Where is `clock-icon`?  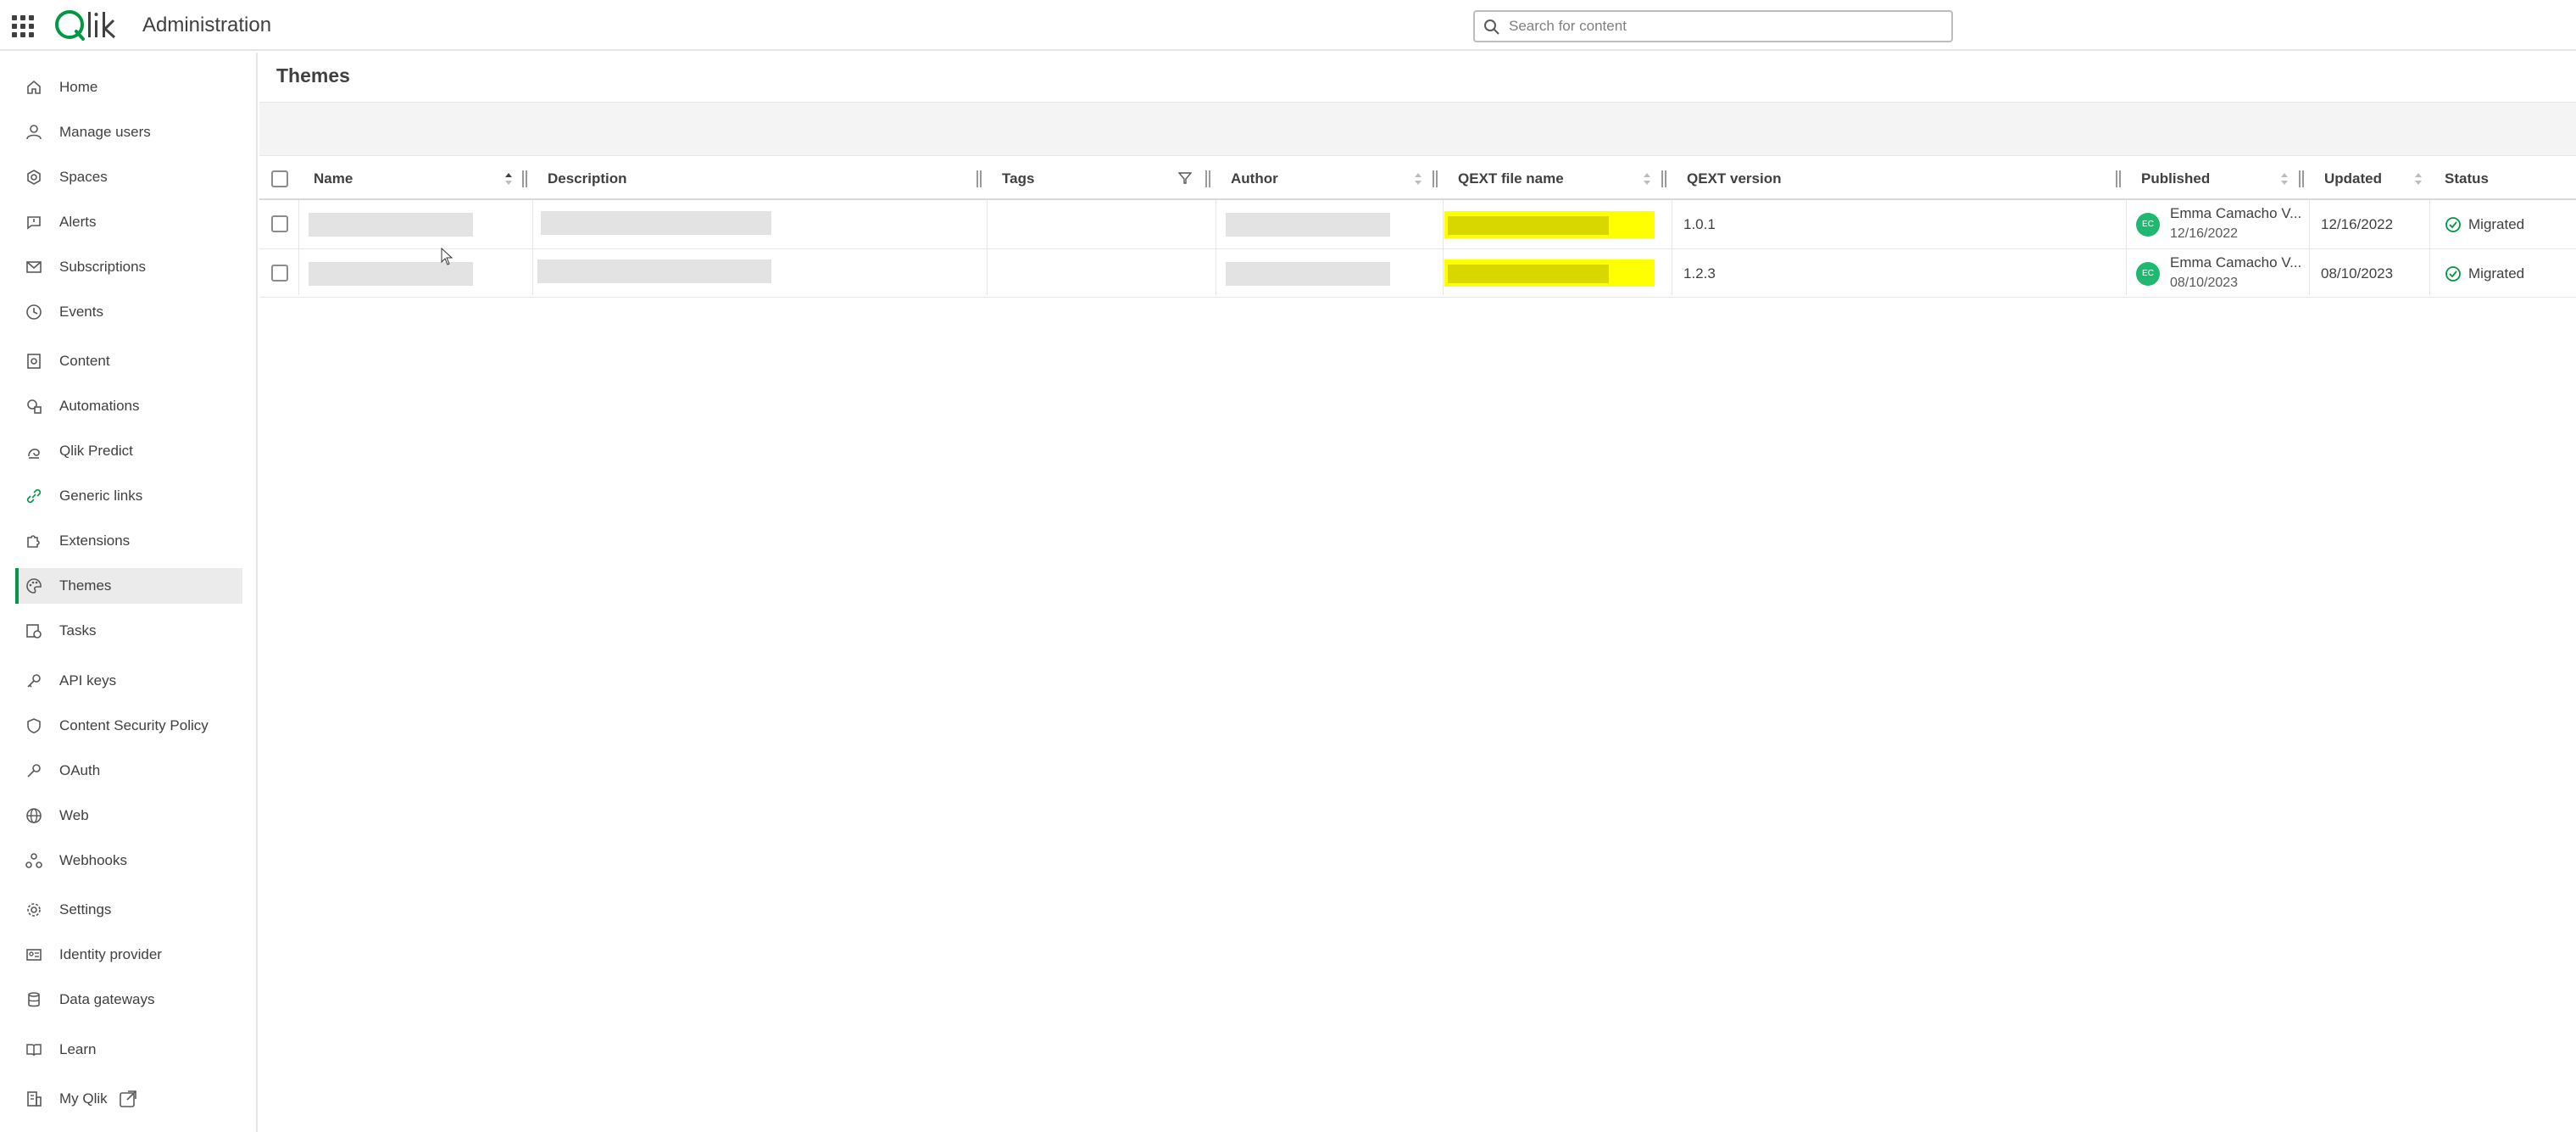
clock-icon is located at coordinates (34, 312).